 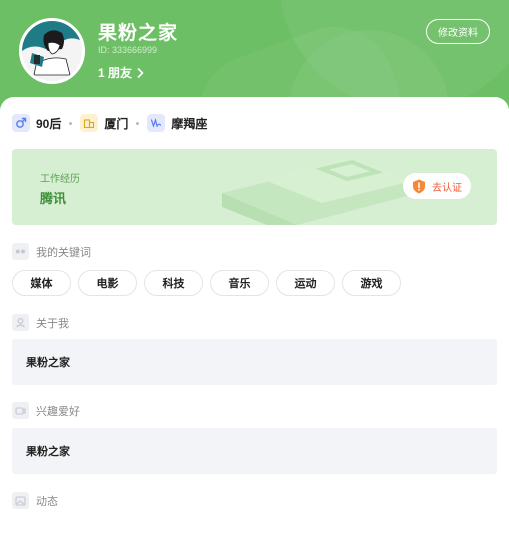 I want to click on hobbies-title: 兴趣爱好, so click(x=58, y=411).